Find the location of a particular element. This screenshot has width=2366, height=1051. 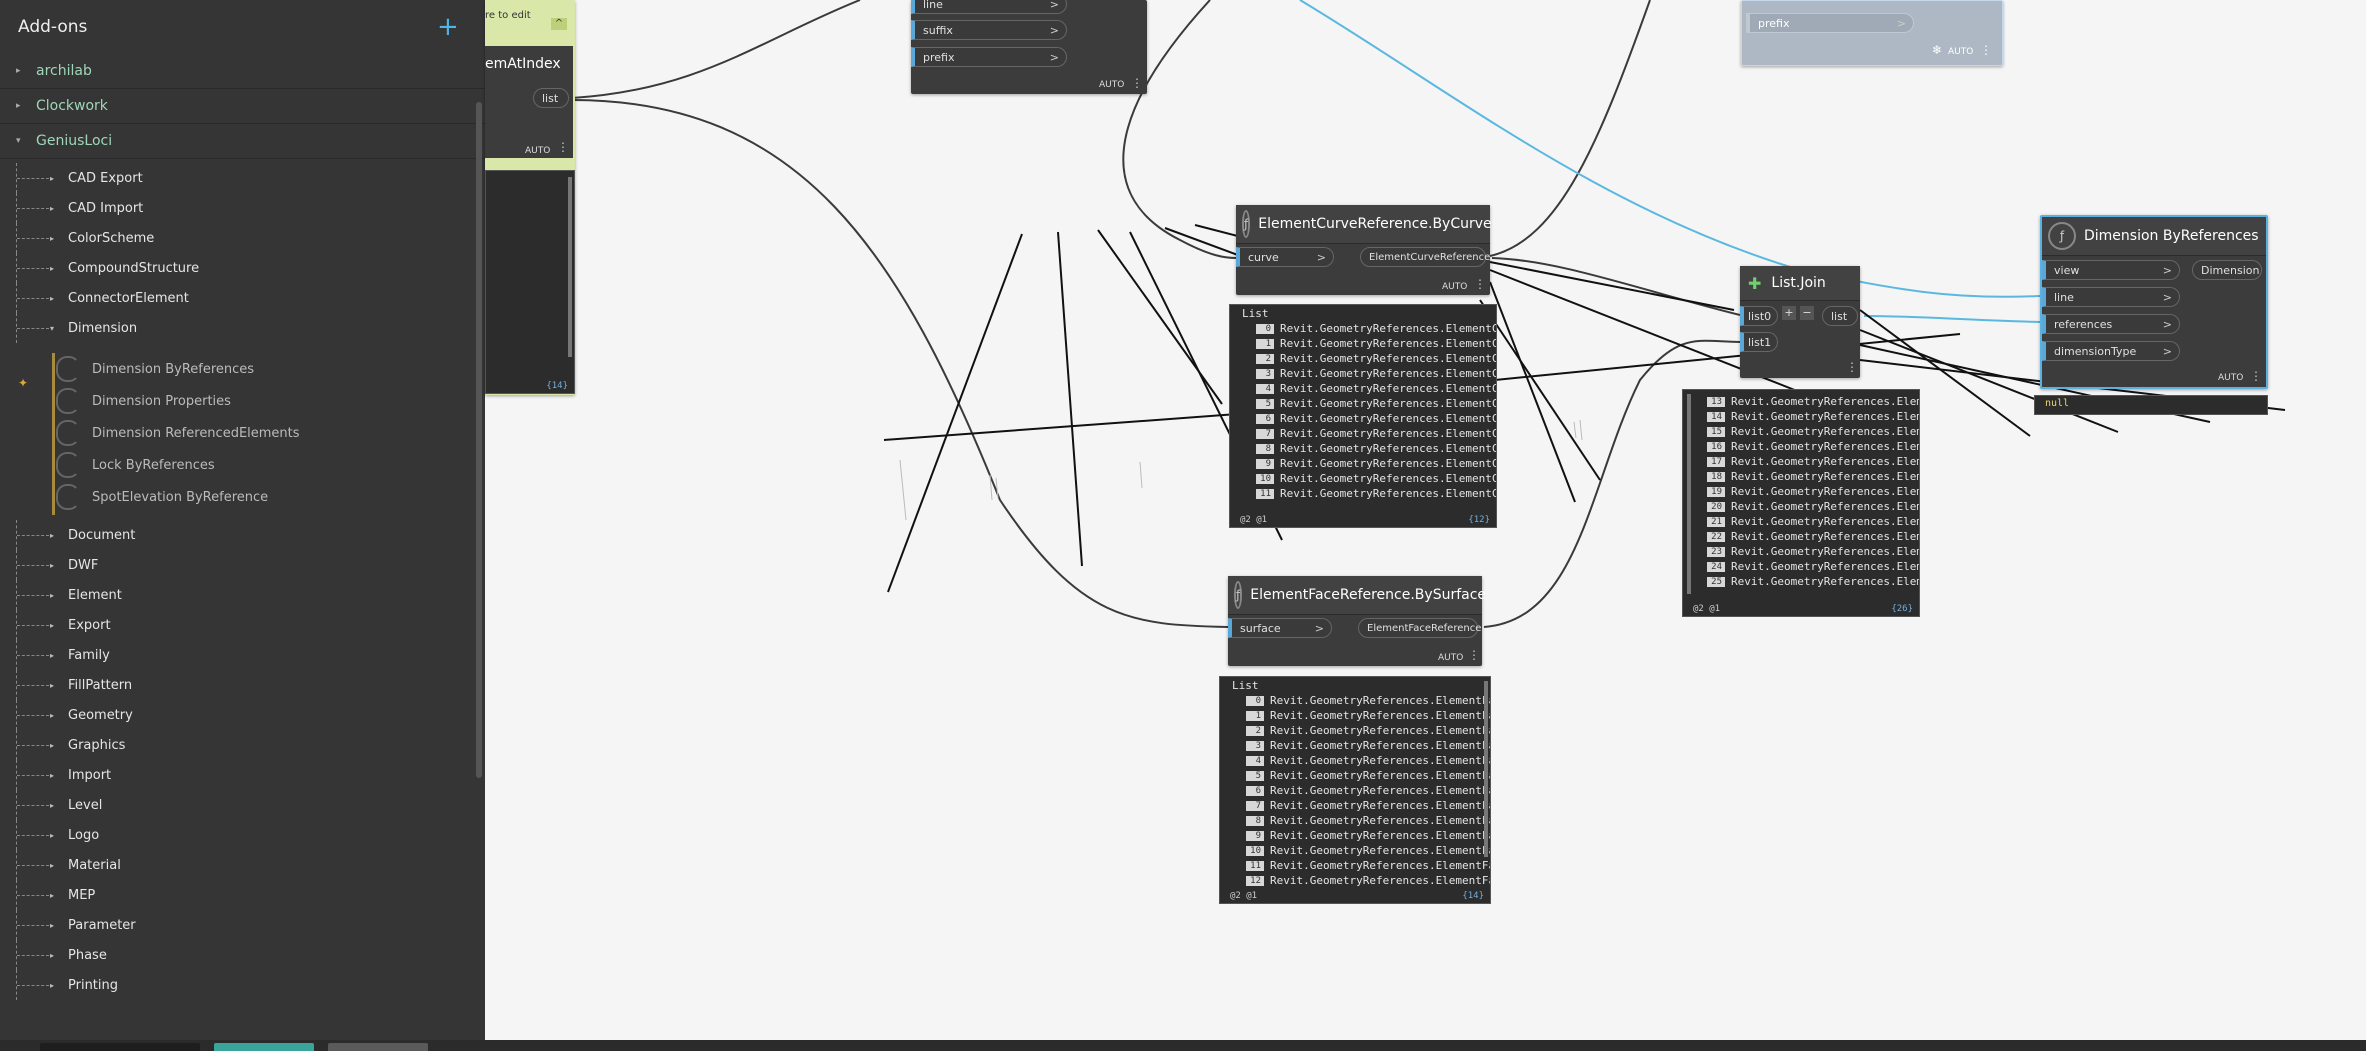

category-phase: ▸ Phase is located at coordinates (235, 955).